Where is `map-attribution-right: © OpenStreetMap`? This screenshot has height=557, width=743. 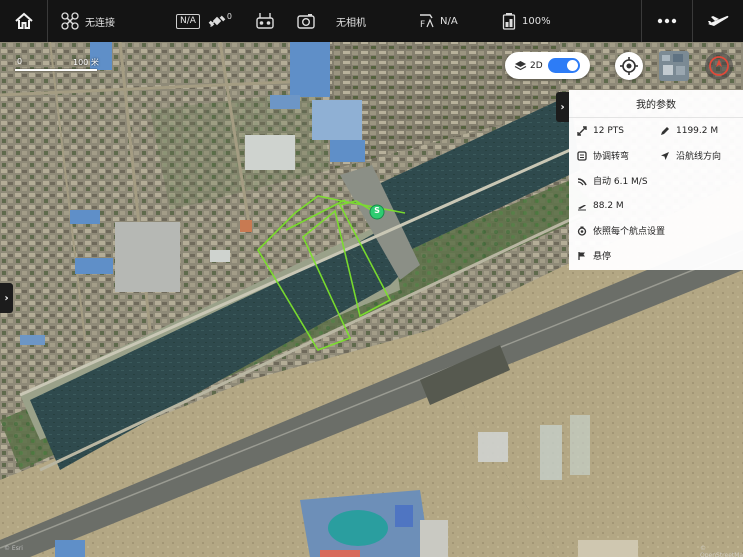
map-attribution-right: © OpenStreetMap is located at coordinates (721, 551).